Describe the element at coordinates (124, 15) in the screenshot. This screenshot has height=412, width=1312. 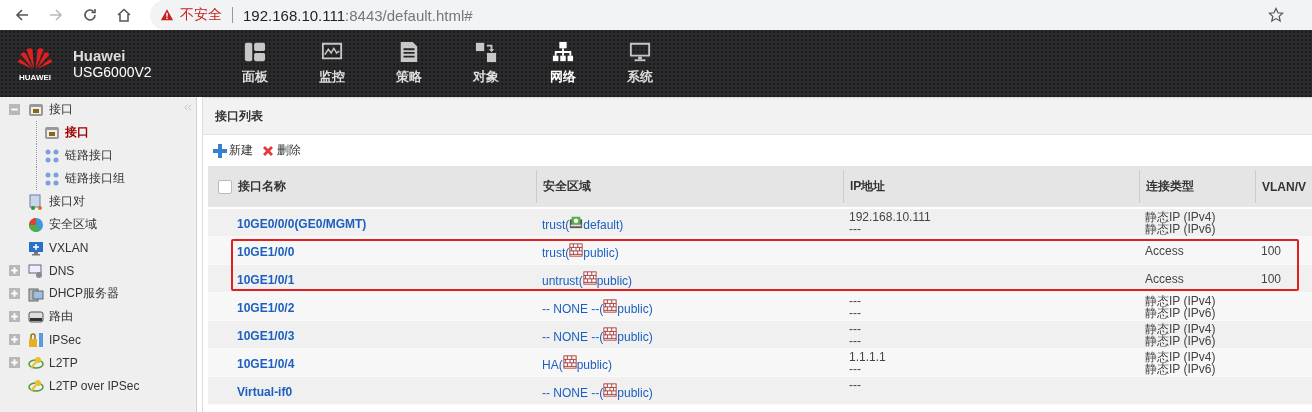
I see `home-icon` at that location.